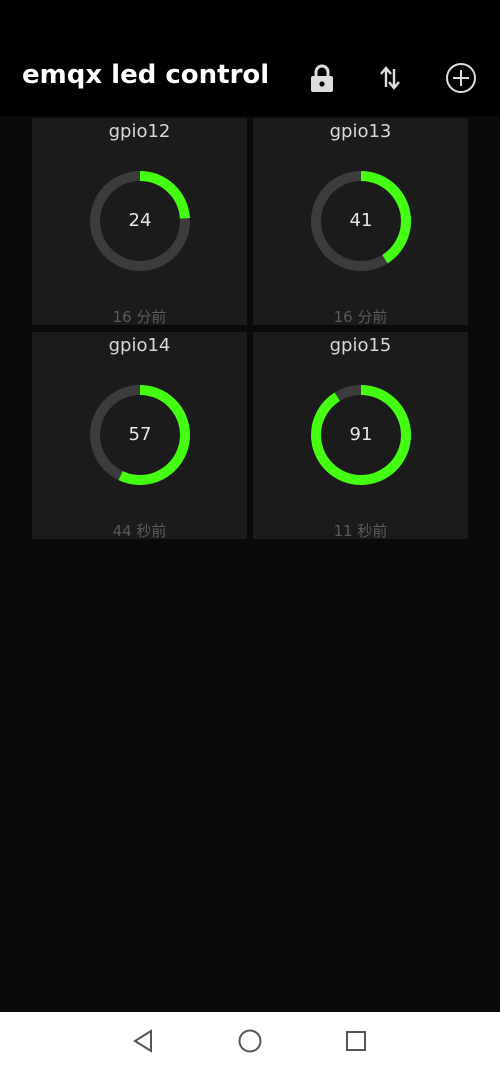  I want to click on recents-button, so click(356, 1041).